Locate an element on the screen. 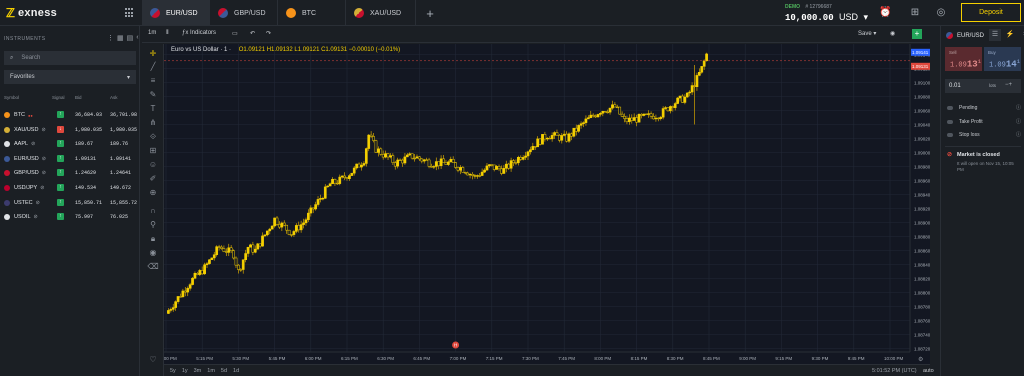 The height and width of the screenshot is (376, 1024). more-vertical-icon: ⋮ is located at coordinates (110, 38).